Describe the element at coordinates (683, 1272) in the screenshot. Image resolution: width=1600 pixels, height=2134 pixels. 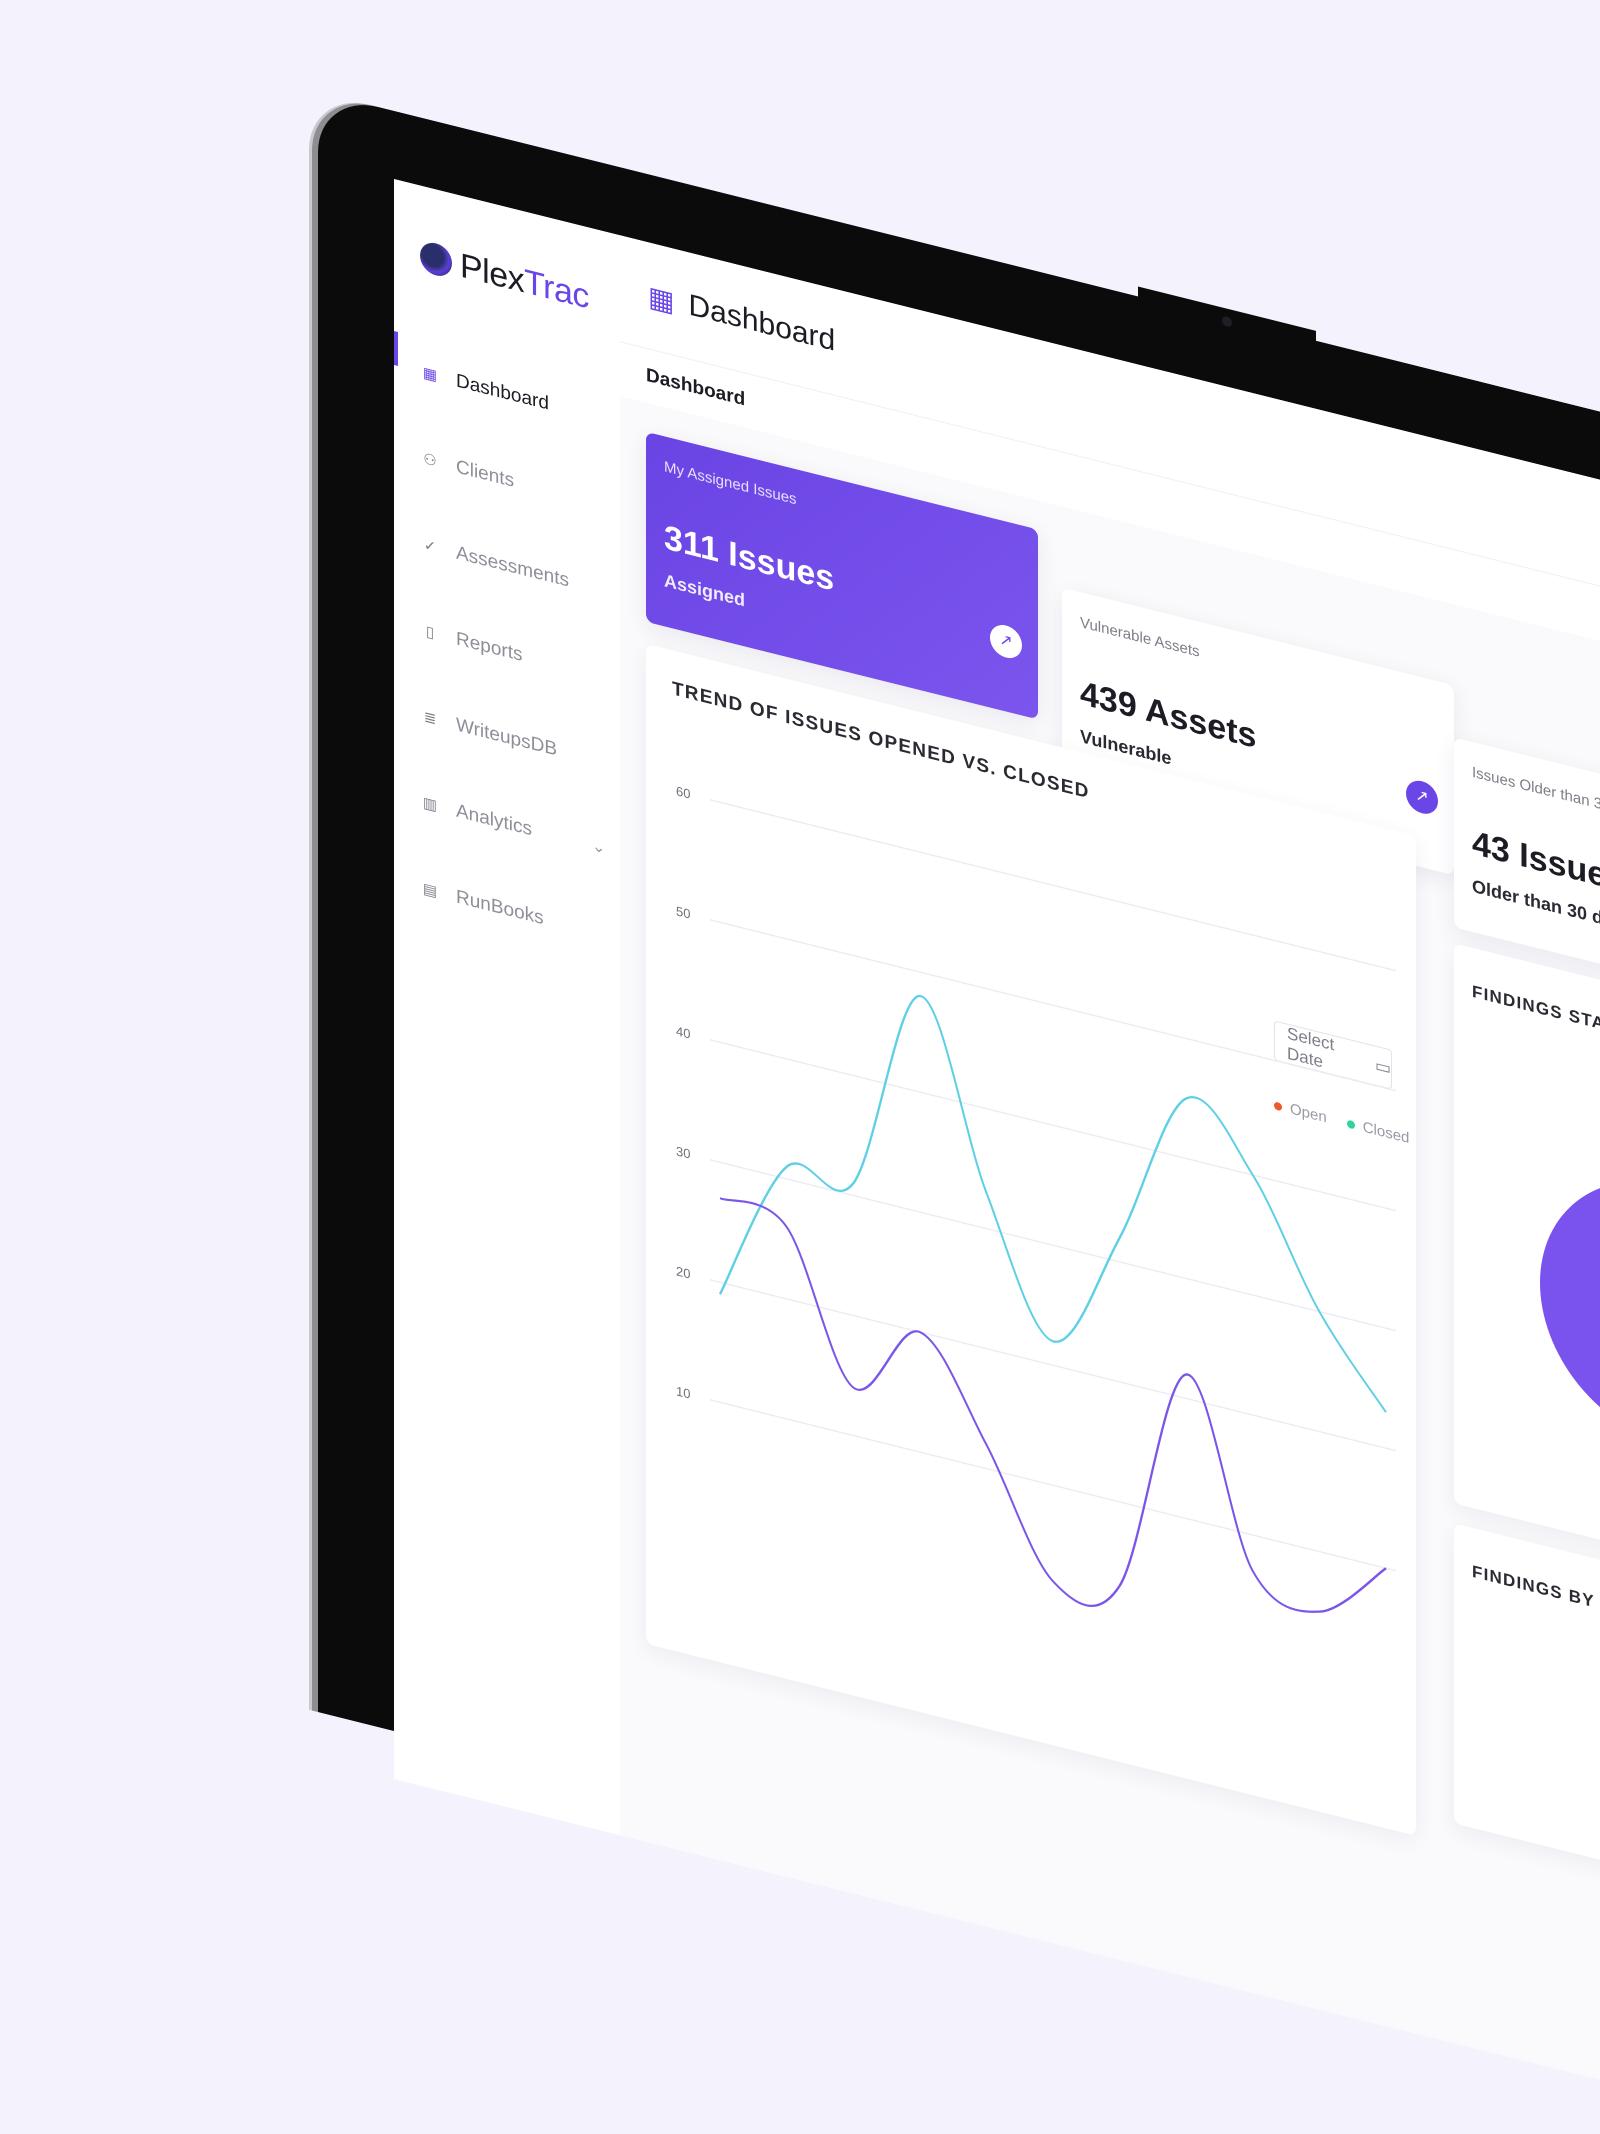
I see `y-tick-label: 20` at that location.